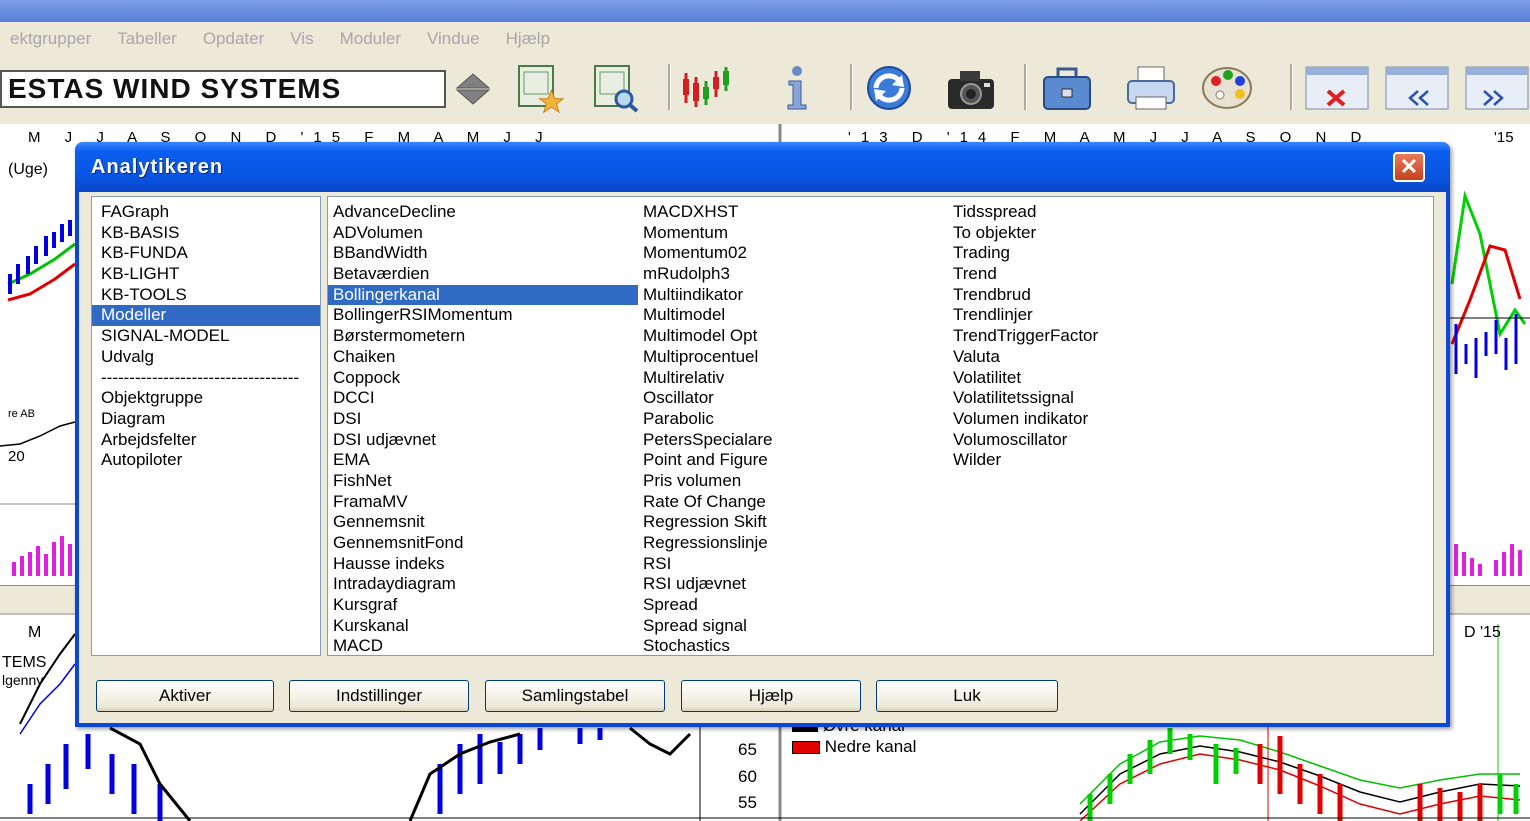  Describe the element at coordinates (1496, 88) in the screenshot. I see `window-next-icon` at that location.